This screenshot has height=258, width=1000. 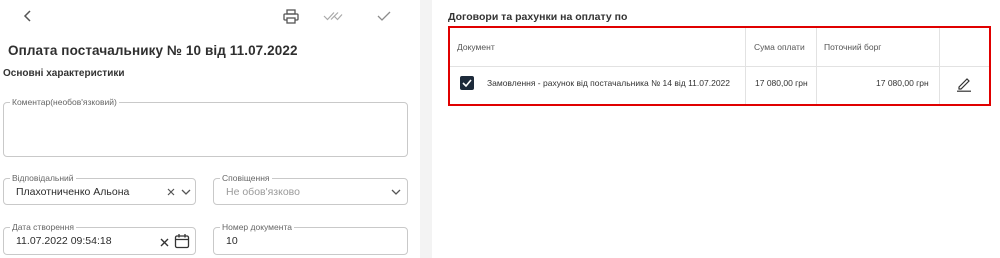 I want to click on row-amount: 17 080,00 грн, so click(x=781, y=83).